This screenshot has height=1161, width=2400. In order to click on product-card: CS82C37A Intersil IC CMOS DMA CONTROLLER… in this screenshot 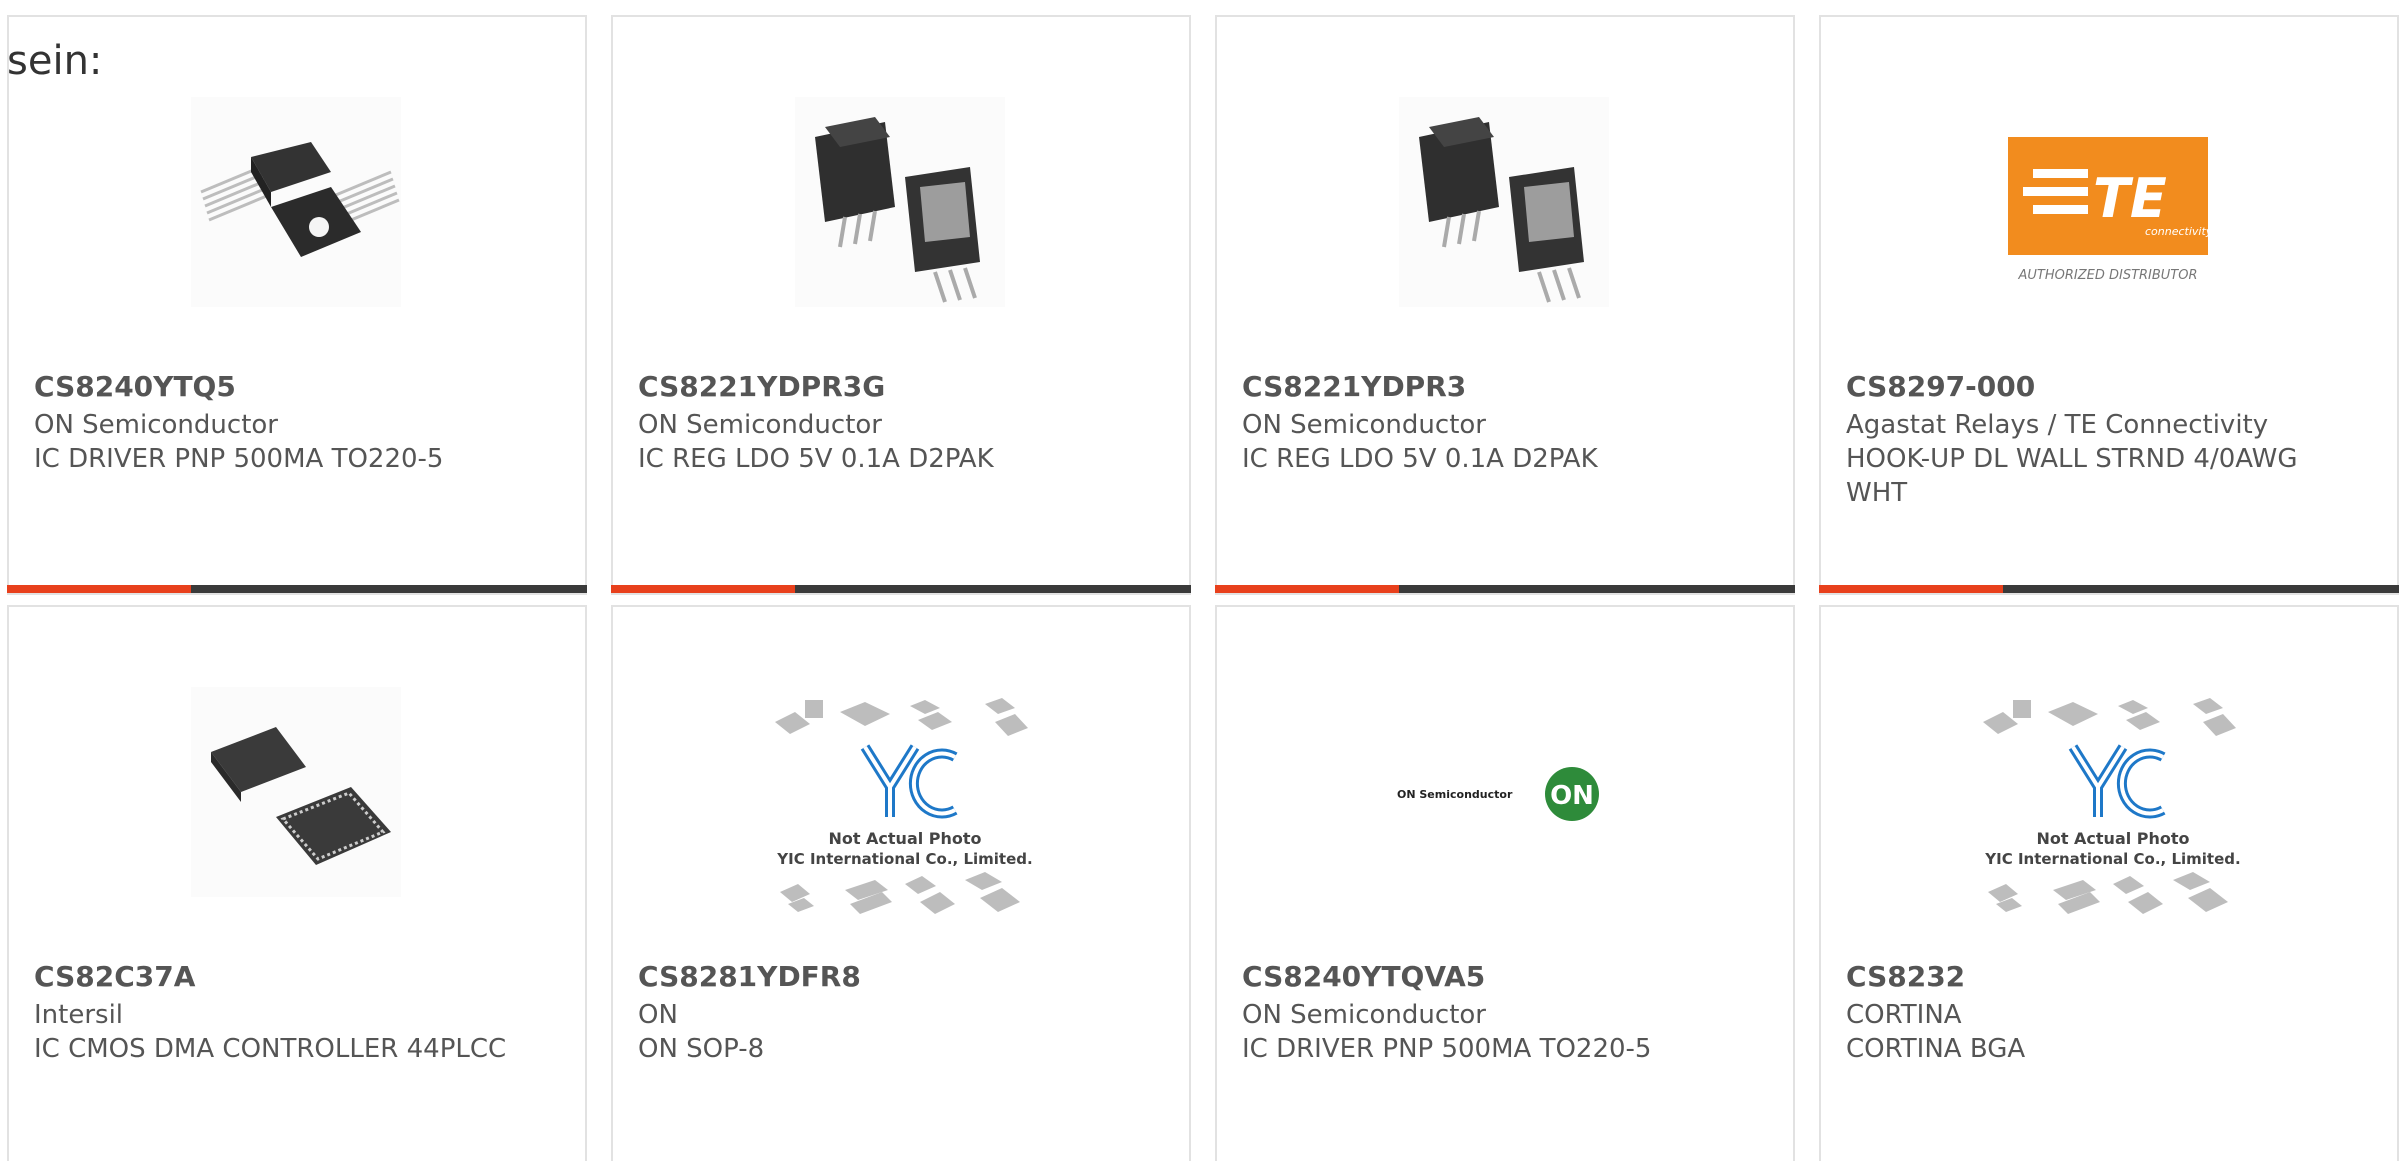, I will do `click(297, 883)`.